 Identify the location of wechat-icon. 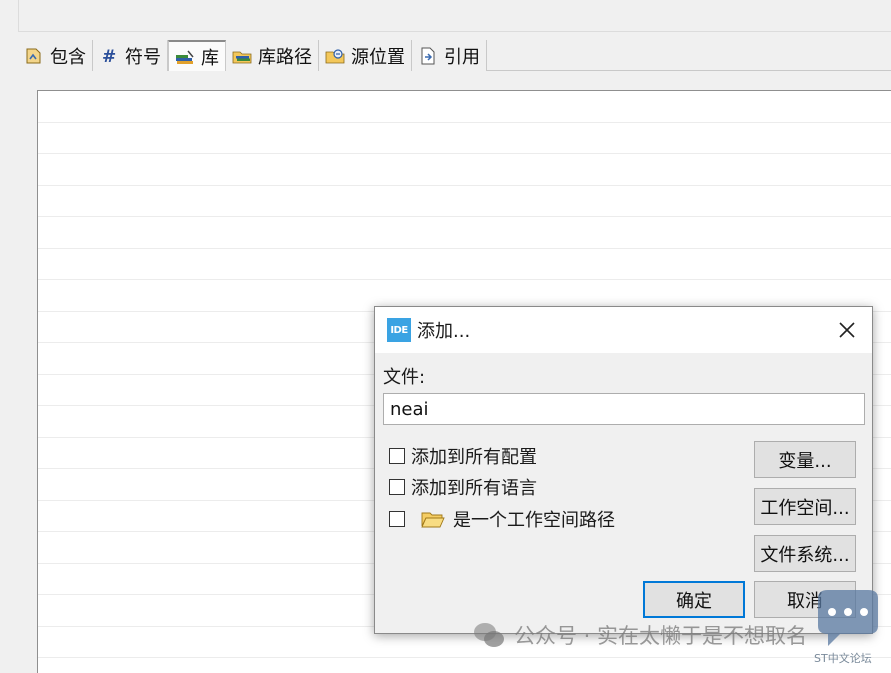
(489, 635).